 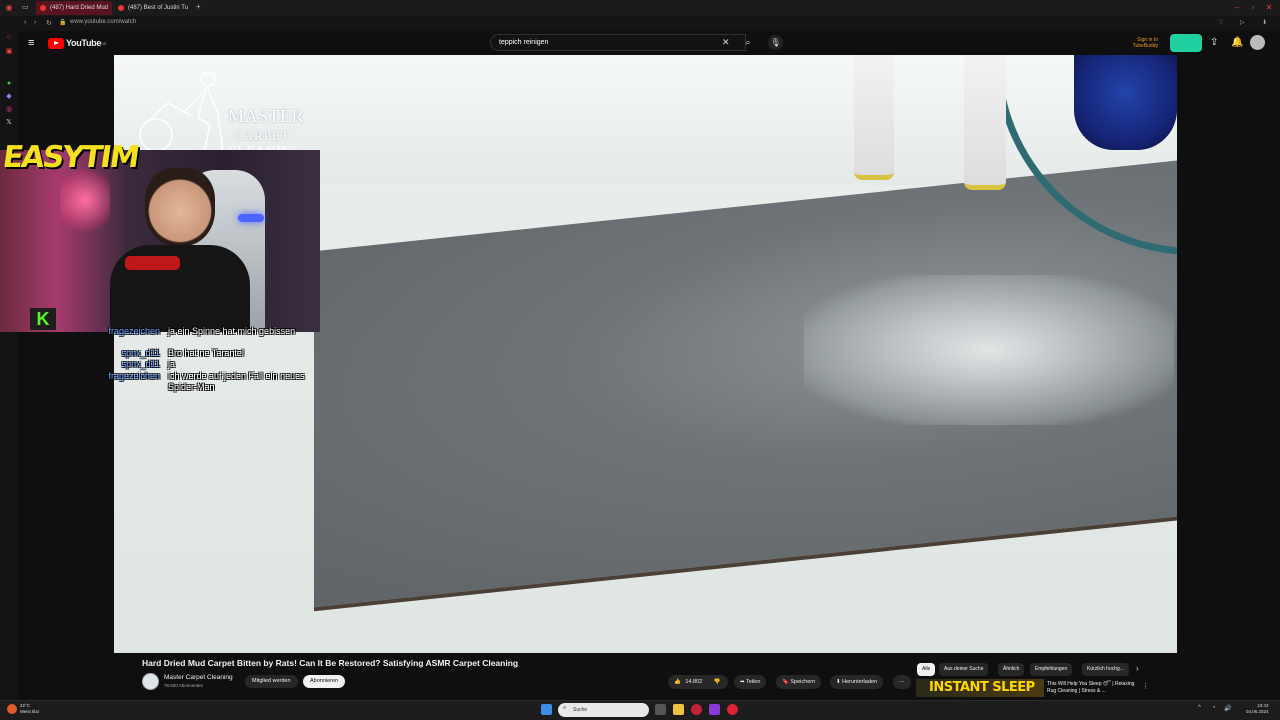 I want to click on back-icon: ‹, so click(x=25, y=22).